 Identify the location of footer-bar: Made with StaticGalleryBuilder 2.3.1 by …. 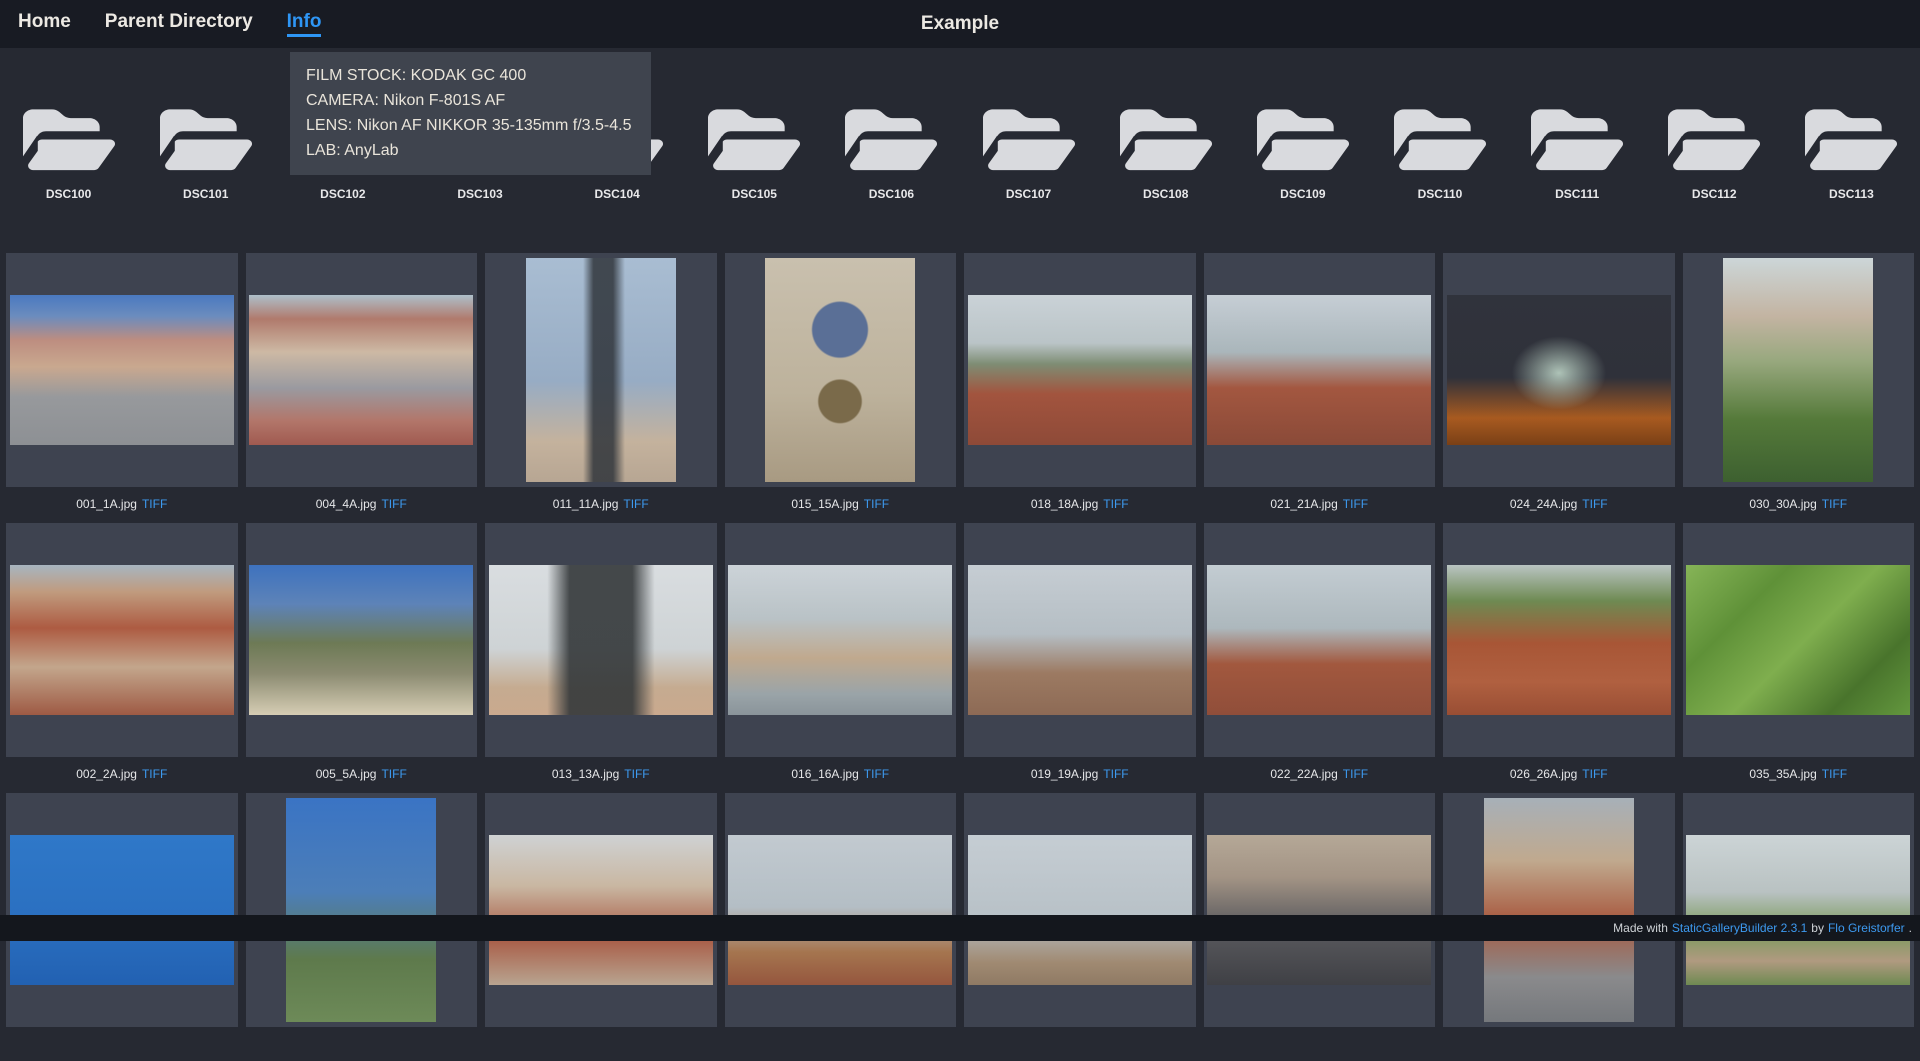
(960, 928).